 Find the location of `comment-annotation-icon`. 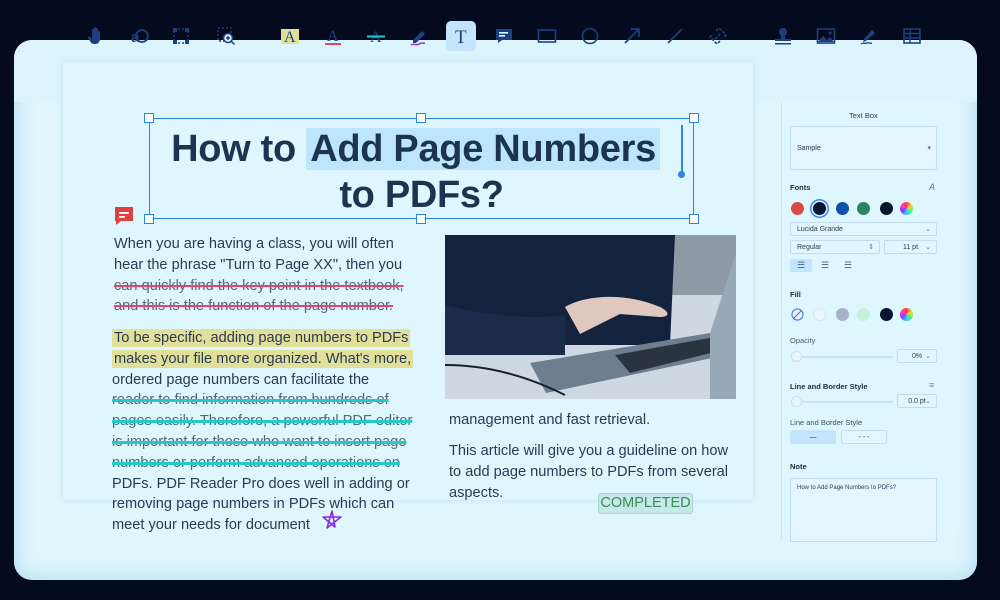

comment-annotation-icon is located at coordinates (124, 216).